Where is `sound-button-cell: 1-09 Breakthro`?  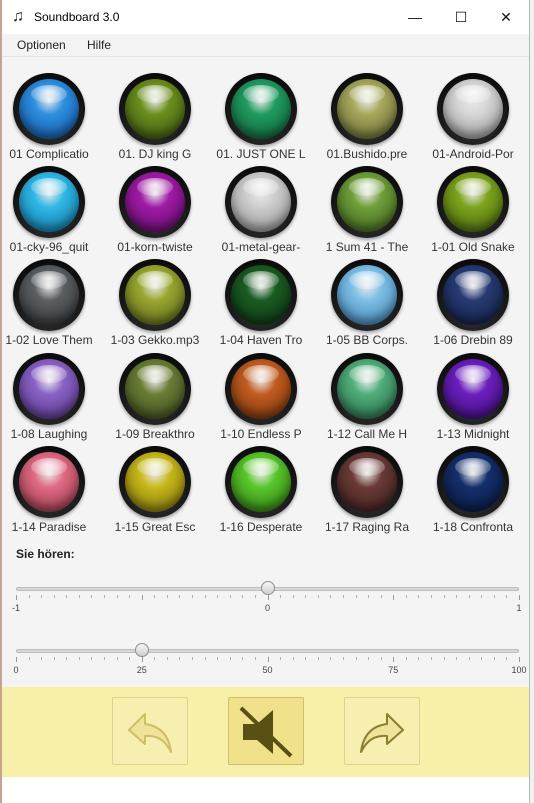
sound-button-cell: 1-09 Breakthro is located at coordinates (155, 389).